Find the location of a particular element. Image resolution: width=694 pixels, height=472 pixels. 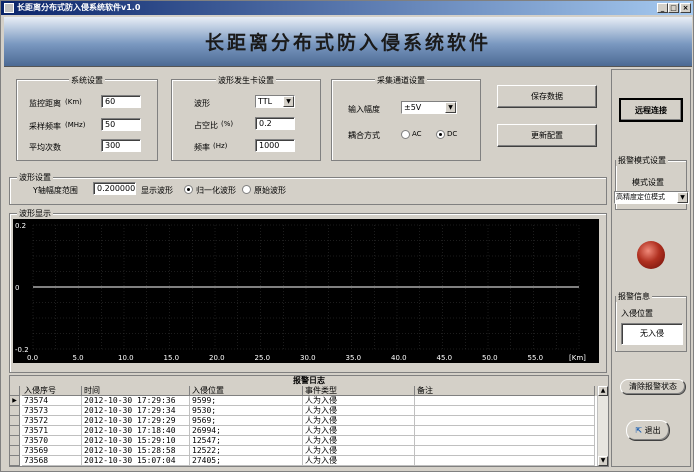

input-range-label: 输入幅度 is located at coordinates (364, 109).